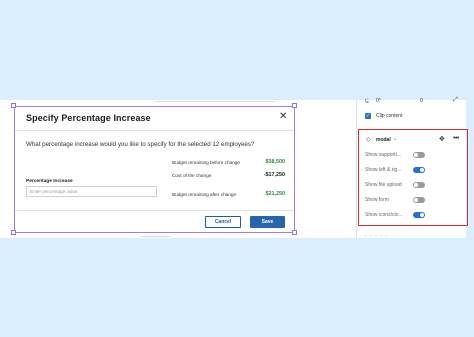  What do you see at coordinates (223, 222) in the screenshot?
I see `cancel-button: Cancel` at bounding box center [223, 222].